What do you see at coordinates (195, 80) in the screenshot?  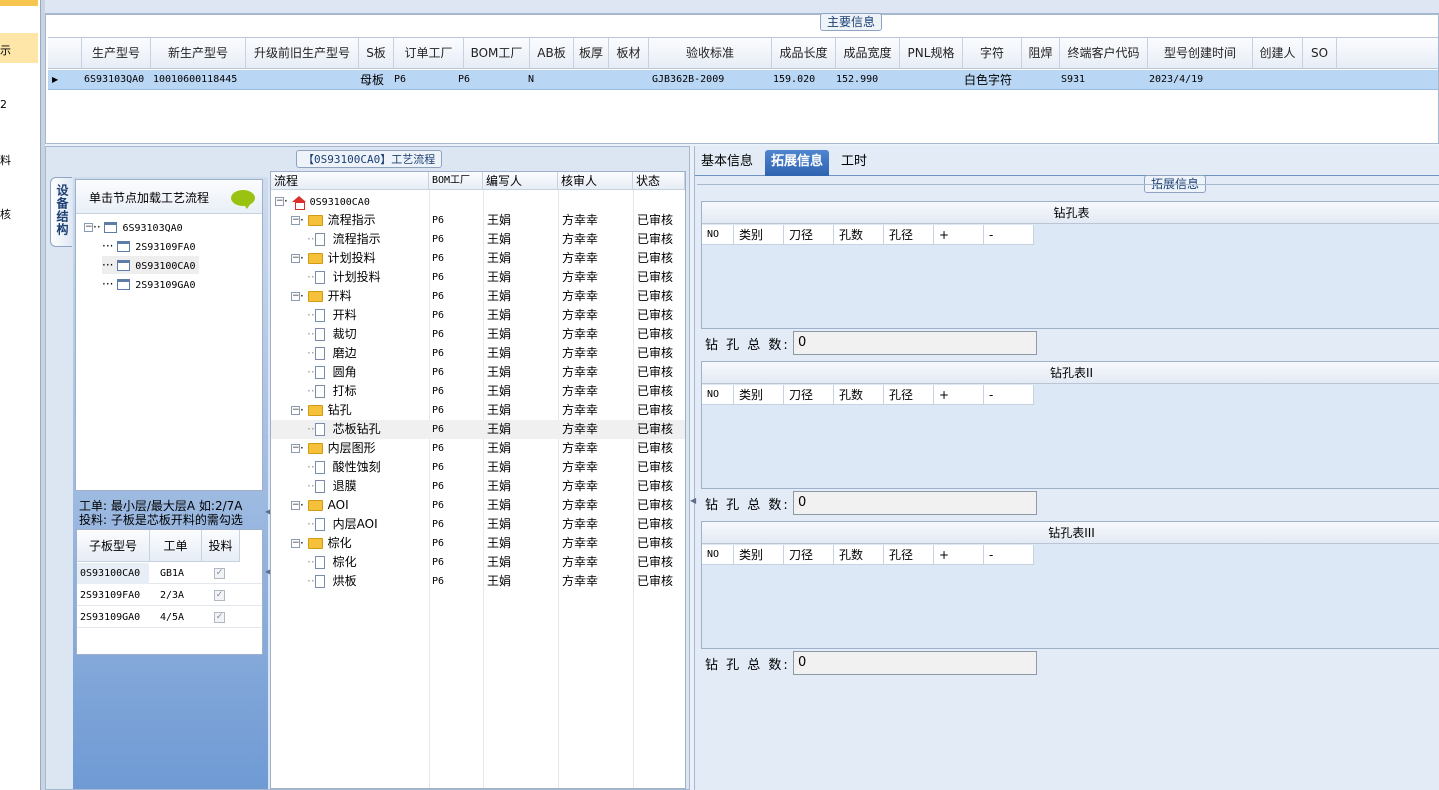 I see `cell-new-model: 10010600118445` at bounding box center [195, 80].